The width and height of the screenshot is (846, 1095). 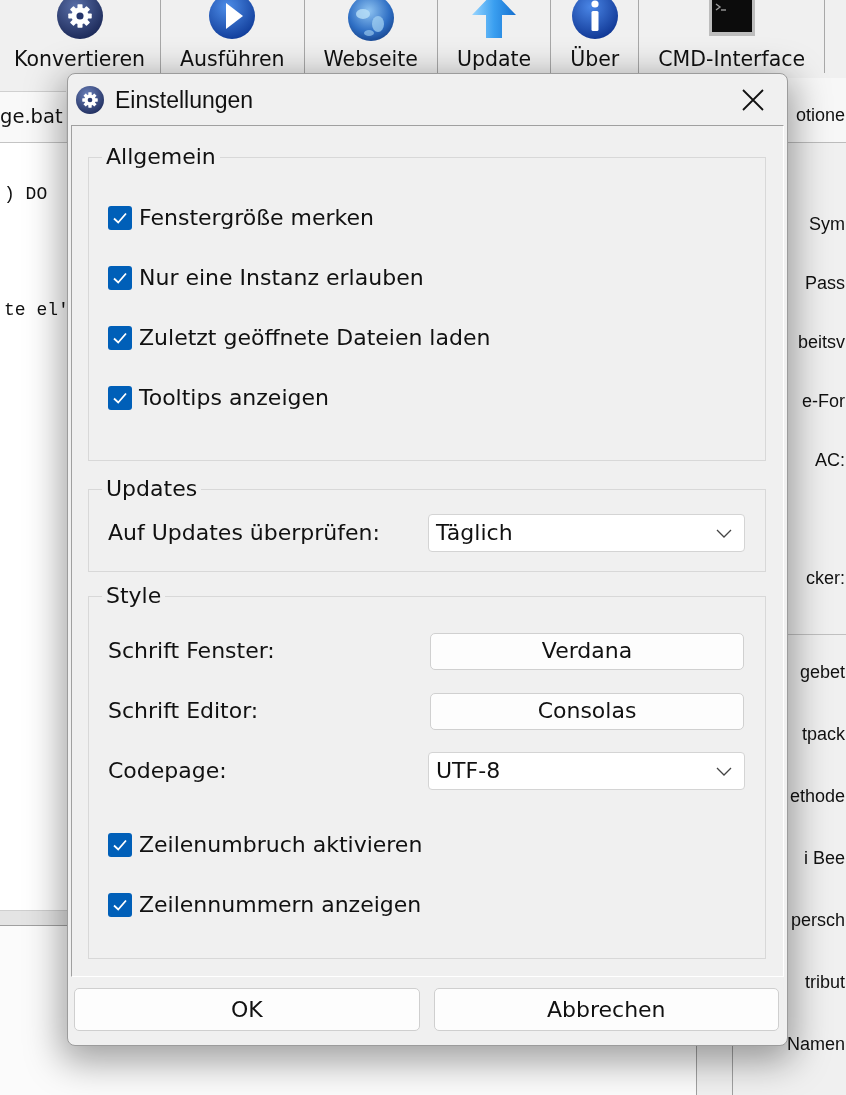 I want to click on close-icon, so click(x=753, y=99).